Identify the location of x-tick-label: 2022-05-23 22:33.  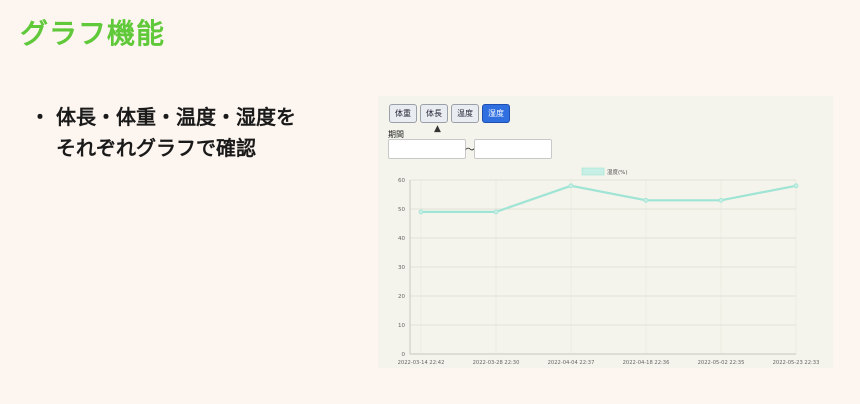
(796, 363).